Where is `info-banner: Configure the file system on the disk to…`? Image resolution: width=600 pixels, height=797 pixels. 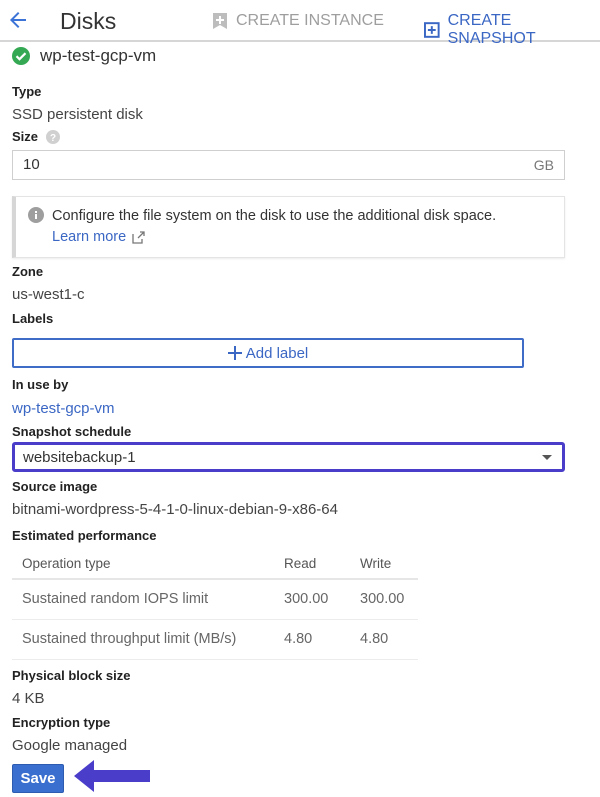 info-banner: Configure the file system on the disk to… is located at coordinates (288, 227).